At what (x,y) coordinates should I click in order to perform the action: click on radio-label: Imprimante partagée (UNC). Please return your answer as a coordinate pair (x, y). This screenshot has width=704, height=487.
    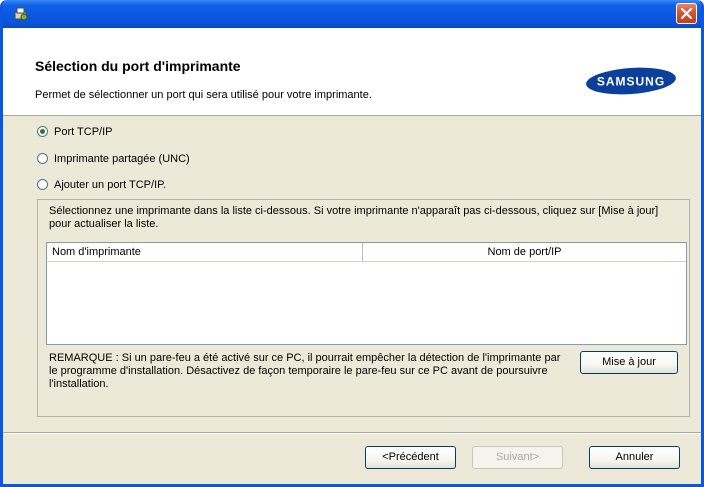
    Looking at the image, I should click on (122, 158).